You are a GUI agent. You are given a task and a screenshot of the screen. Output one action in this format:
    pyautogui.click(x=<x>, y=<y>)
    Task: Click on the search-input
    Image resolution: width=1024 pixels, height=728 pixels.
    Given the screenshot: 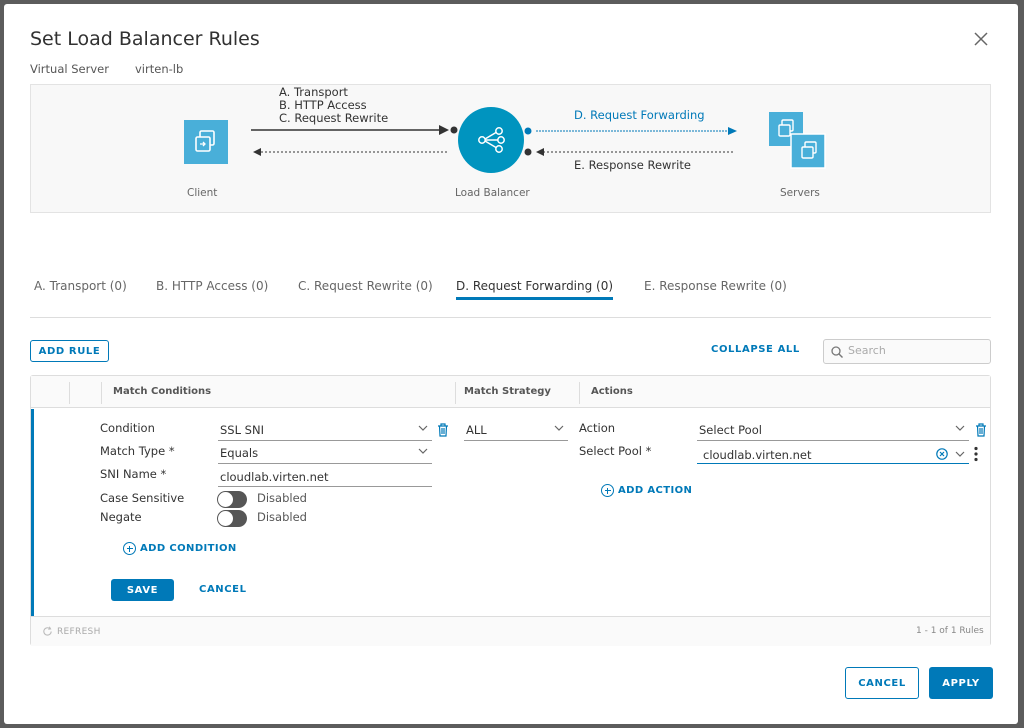 What is the action you would take?
    pyautogui.click(x=917, y=350)
    